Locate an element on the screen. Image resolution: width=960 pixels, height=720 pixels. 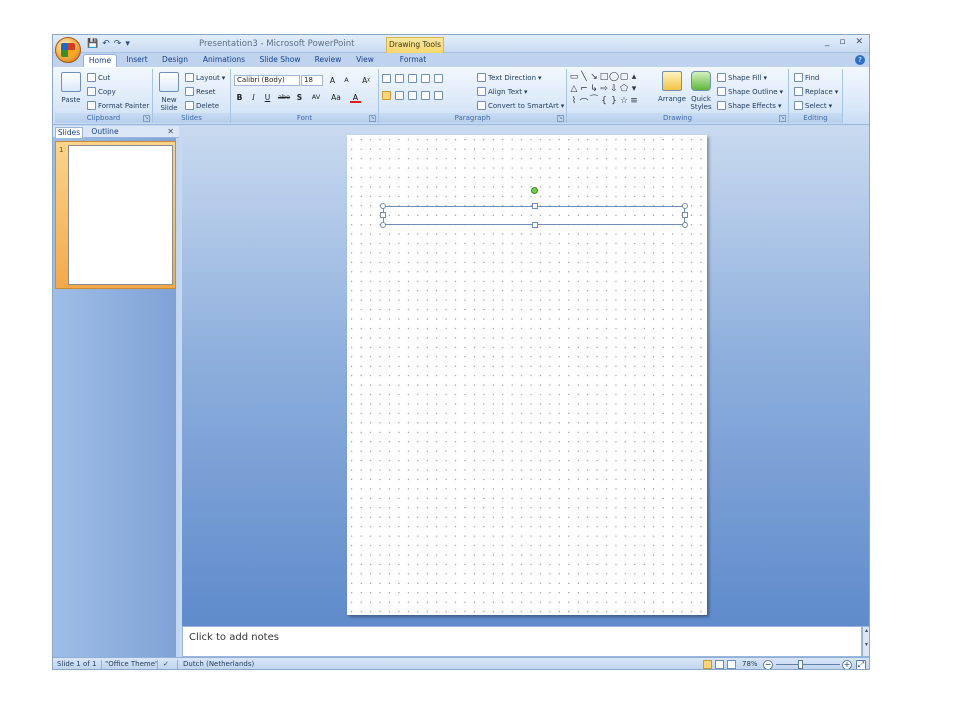
normal-view-icon is located at coordinates (707, 664).